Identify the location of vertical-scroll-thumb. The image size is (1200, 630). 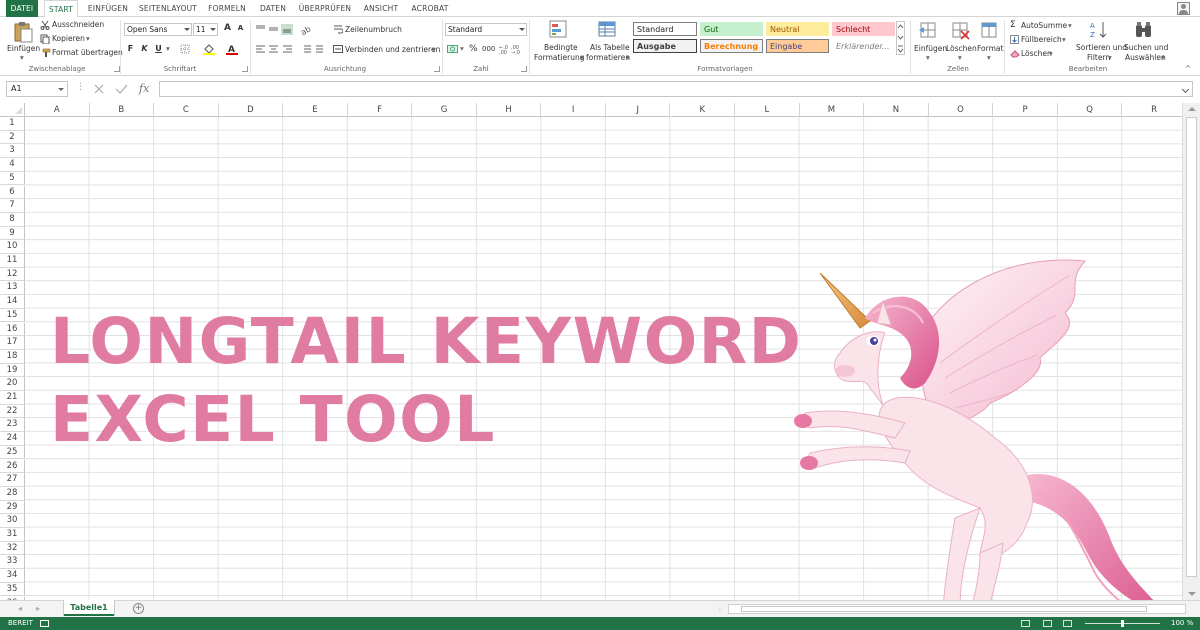
(1191, 347).